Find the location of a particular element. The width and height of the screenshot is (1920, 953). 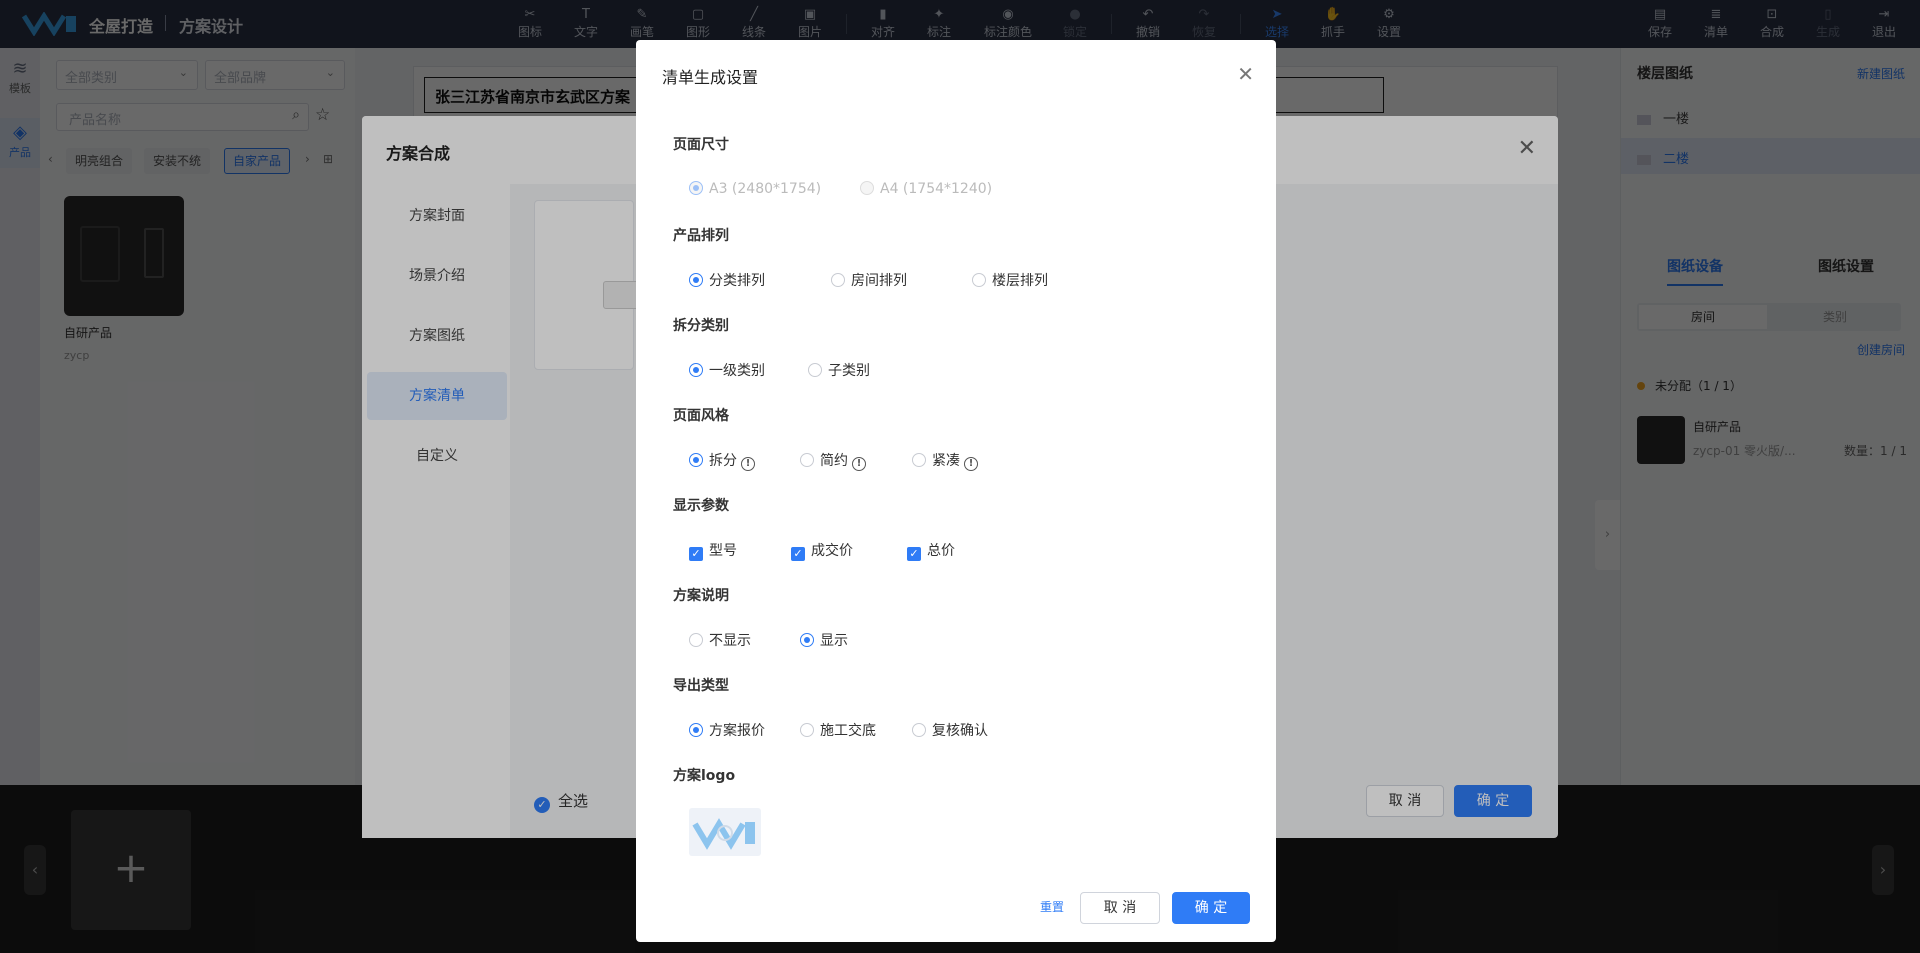

dialog-title: 清单生成设置 is located at coordinates (710, 77).